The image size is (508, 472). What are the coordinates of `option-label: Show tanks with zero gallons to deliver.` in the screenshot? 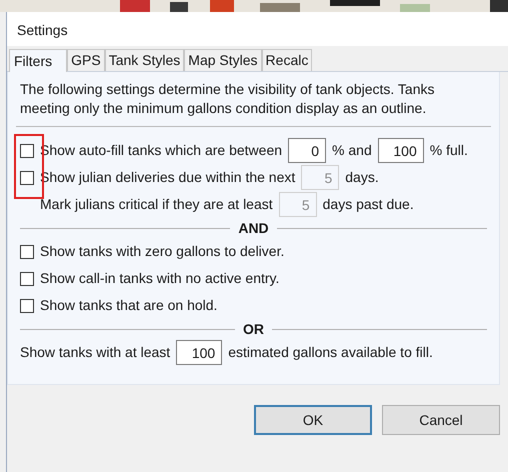 It's located at (162, 251).